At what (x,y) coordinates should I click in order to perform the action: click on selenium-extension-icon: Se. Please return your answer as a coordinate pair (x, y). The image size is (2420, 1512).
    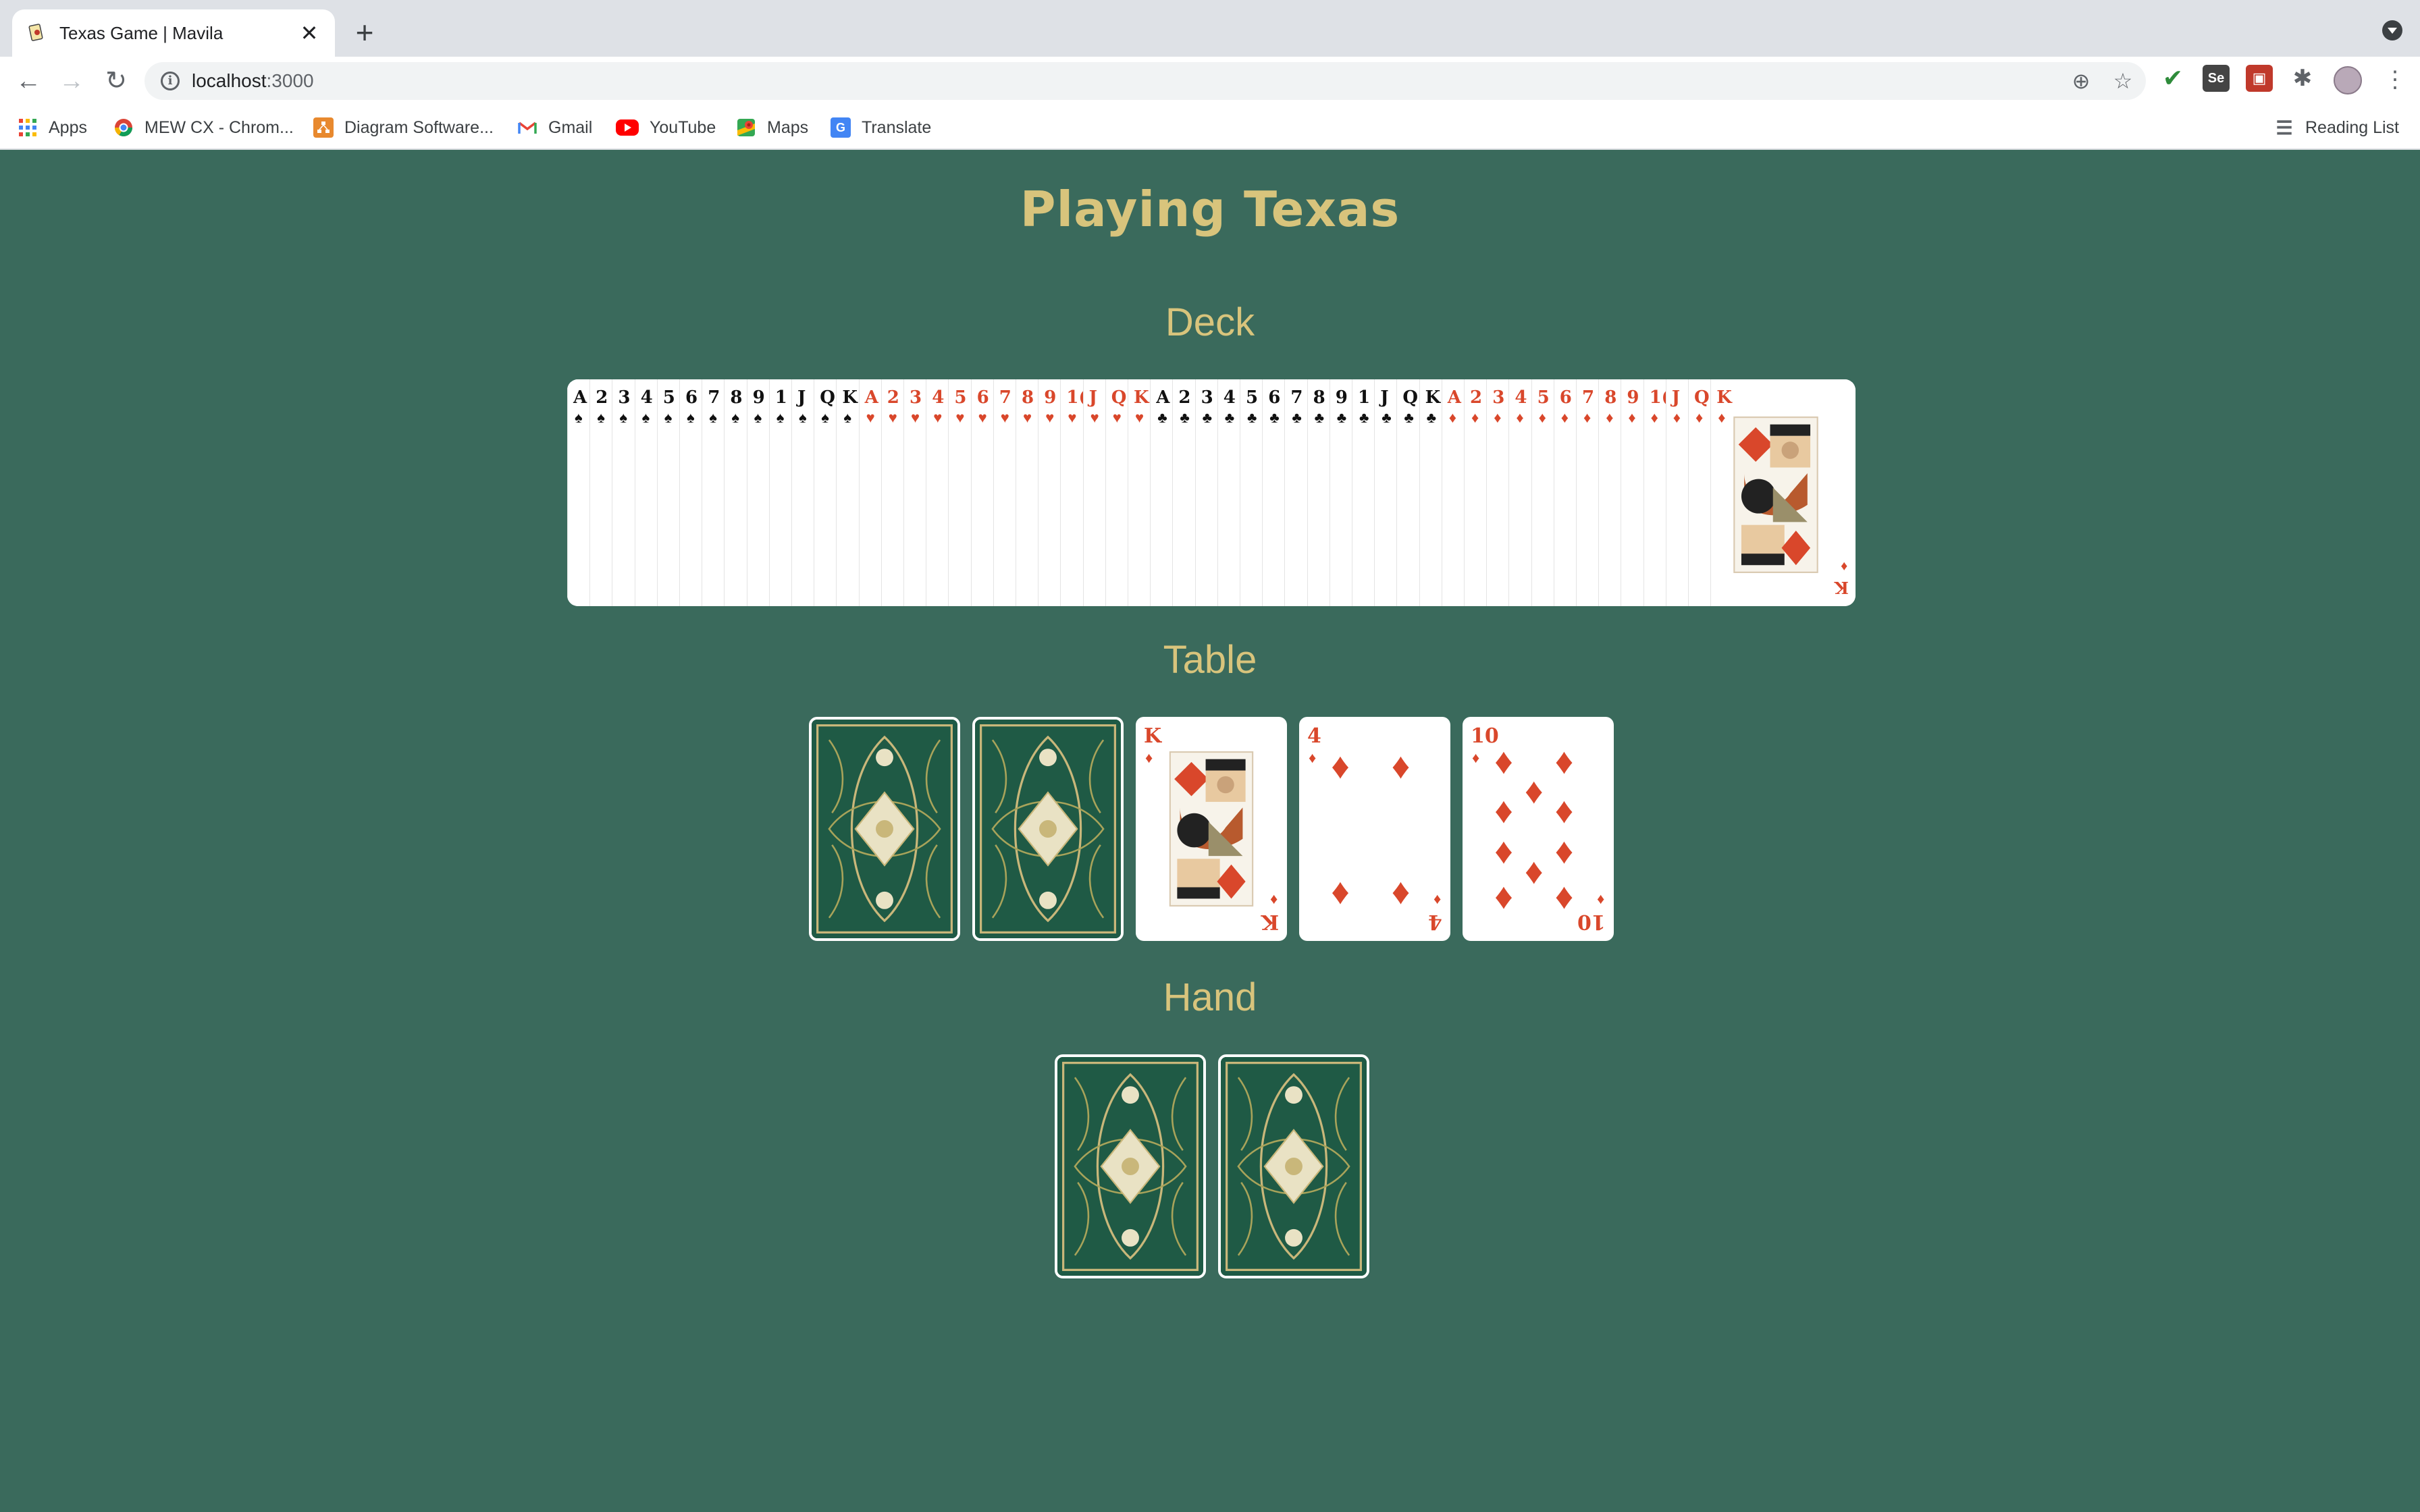
    Looking at the image, I should click on (2216, 78).